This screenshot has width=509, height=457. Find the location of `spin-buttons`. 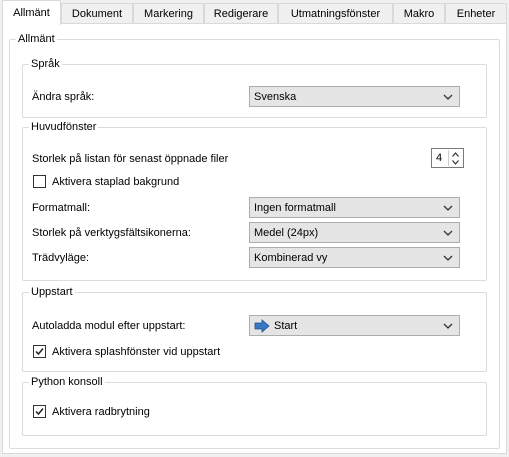

spin-buttons is located at coordinates (455, 158).